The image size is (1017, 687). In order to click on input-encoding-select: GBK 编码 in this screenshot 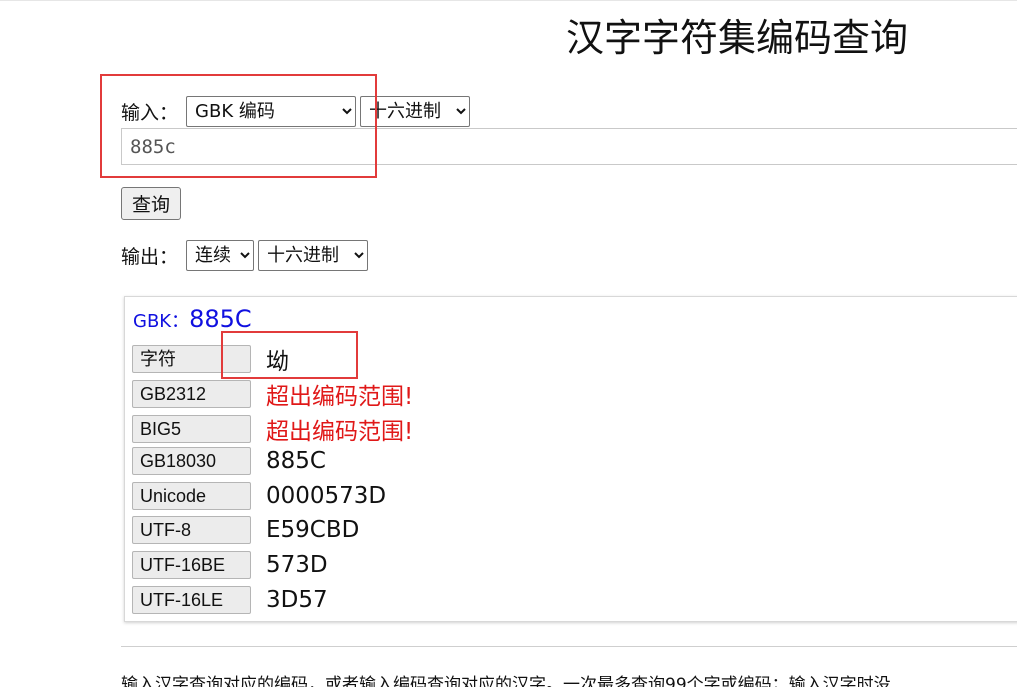, I will do `click(271, 111)`.